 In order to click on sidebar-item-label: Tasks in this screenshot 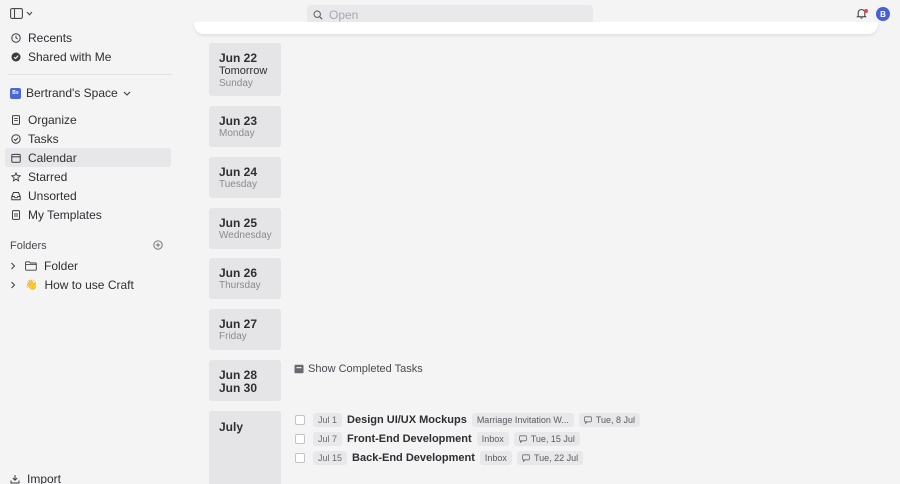, I will do `click(43, 138)`.